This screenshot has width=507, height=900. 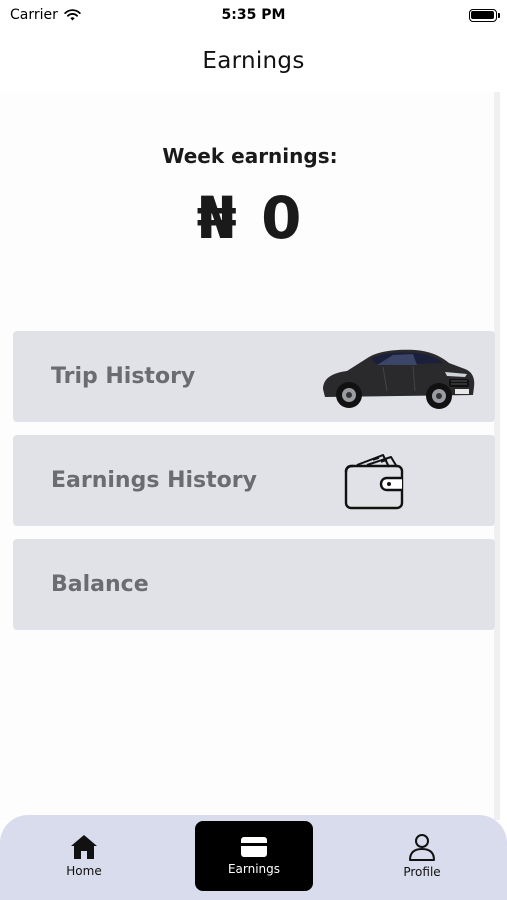 What do you see at coordinates (438, 15) in the screenshot?
I see `status-right` at bounding box center [438, 15].